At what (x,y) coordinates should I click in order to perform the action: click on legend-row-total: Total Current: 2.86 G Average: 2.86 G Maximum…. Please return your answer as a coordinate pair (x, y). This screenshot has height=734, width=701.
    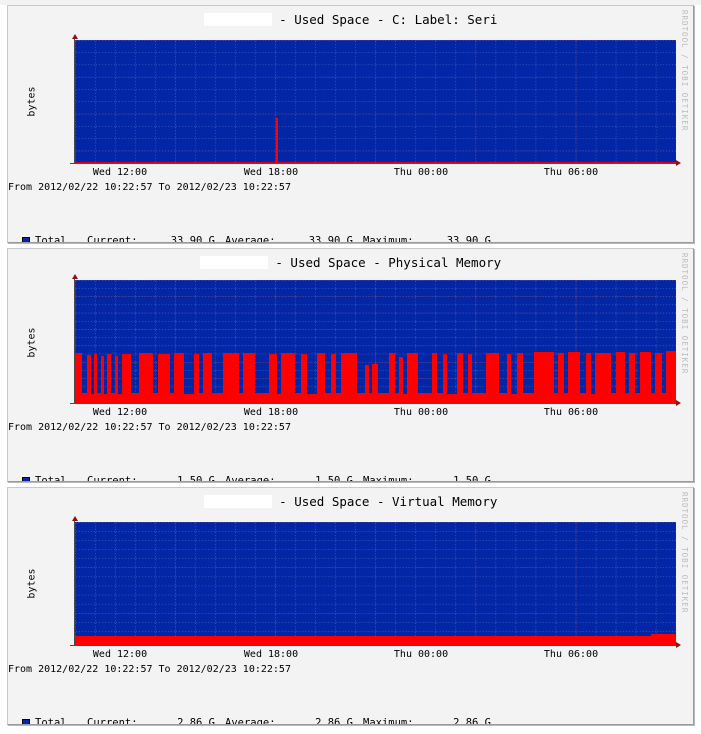
    Looking at the image, I should click on (256, 721).